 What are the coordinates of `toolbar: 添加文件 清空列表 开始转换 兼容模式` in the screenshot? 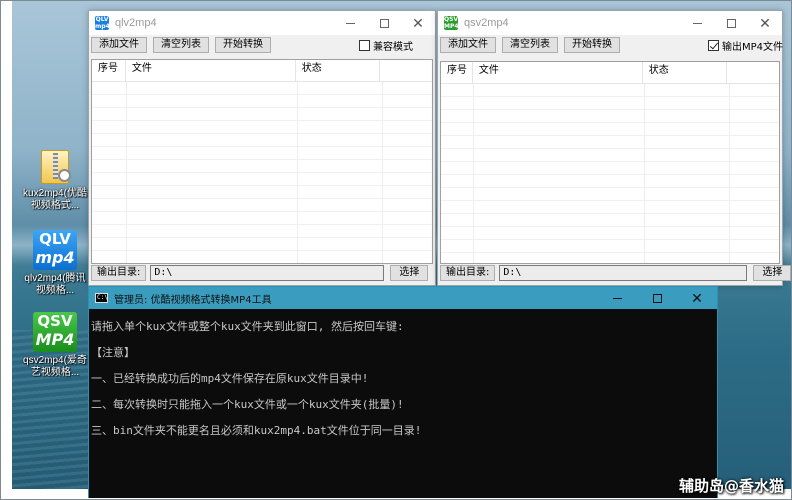 It's located at (262, 45).